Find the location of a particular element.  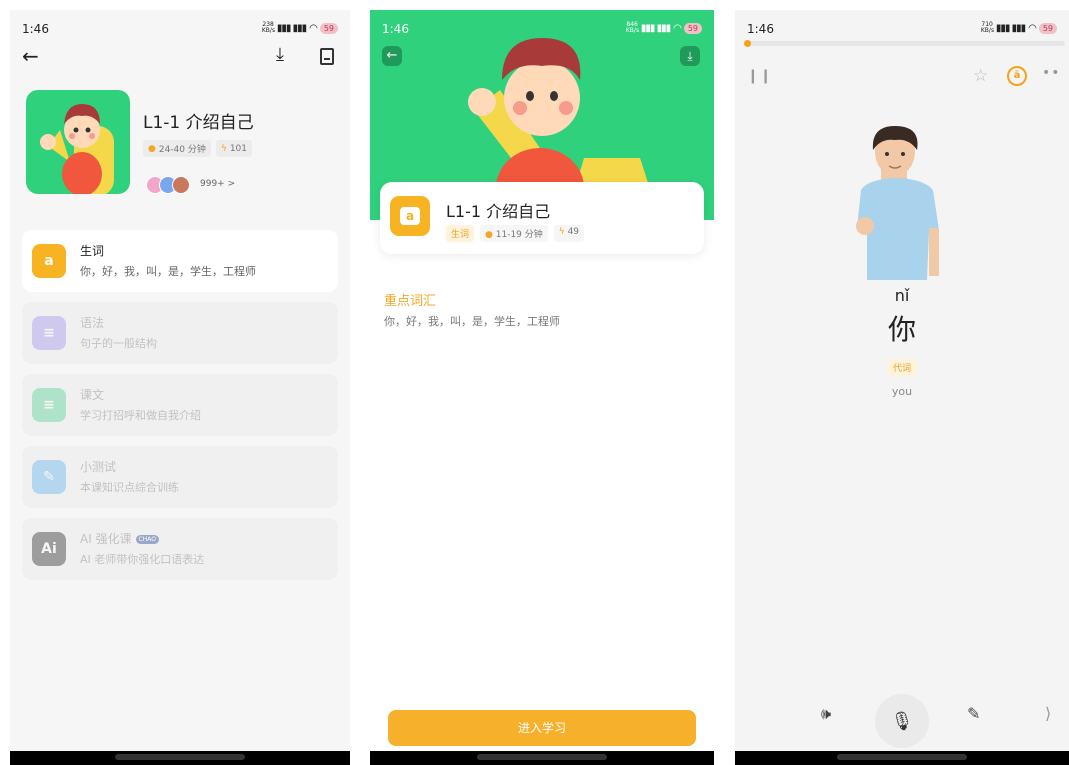

status-icons: 846 KB/s ▮▮▮ ▮▮▮ ◠ 59 is located at coordinates (664, 28).